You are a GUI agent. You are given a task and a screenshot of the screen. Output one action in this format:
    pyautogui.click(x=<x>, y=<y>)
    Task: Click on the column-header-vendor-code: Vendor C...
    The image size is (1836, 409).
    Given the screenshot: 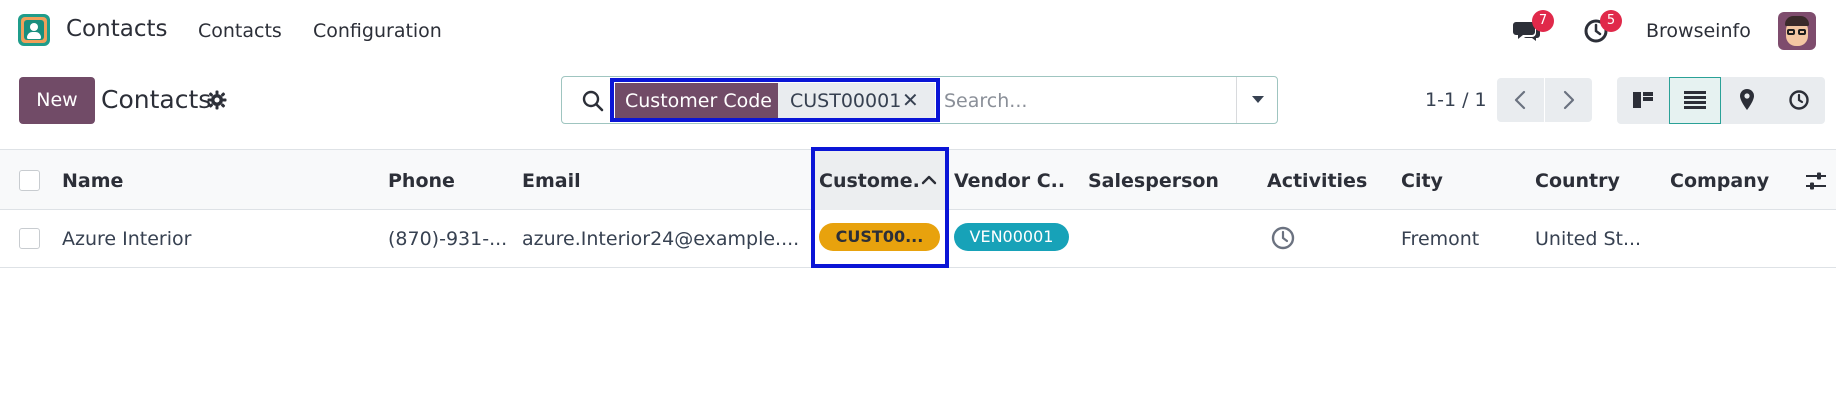 What is the action you would take?
    pyautogui.click(x=1010, y=181)
    